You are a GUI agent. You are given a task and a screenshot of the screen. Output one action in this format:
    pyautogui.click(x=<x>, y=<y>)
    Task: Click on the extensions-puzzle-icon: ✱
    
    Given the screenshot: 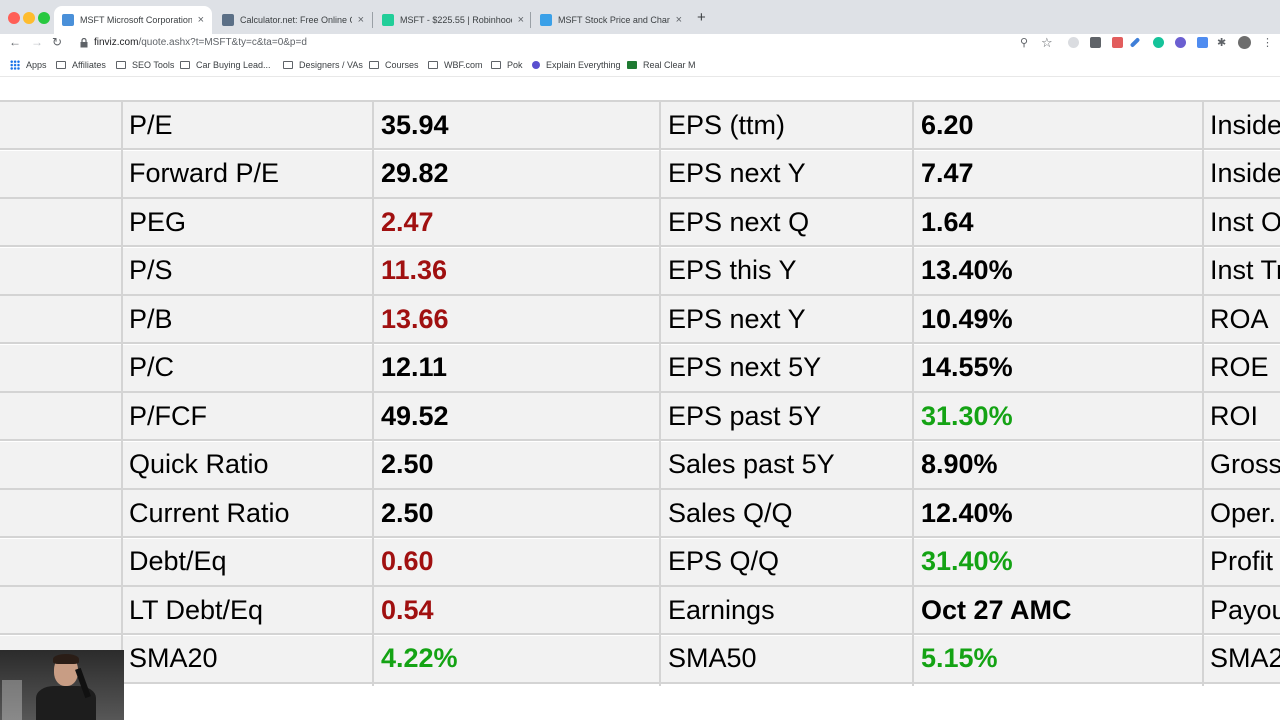 What is the action you would take?
    pyautogui.click(x=1221, y=42)
    